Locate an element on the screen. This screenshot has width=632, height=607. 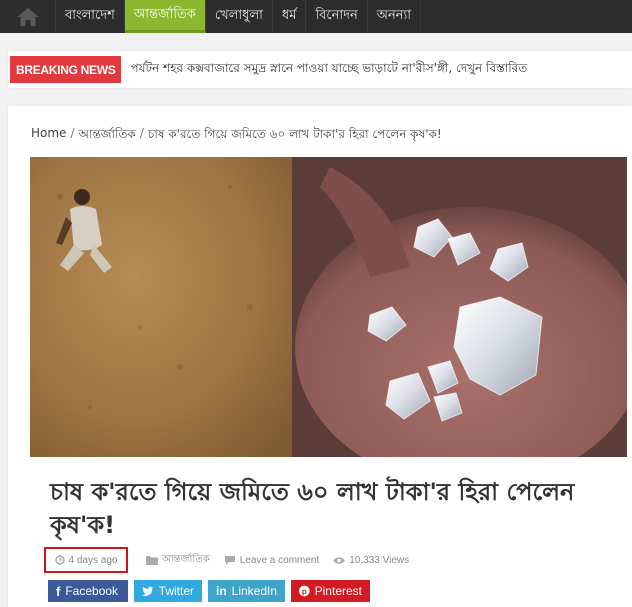
article-comments: Leave a comment is located at coordinates (272, 560).